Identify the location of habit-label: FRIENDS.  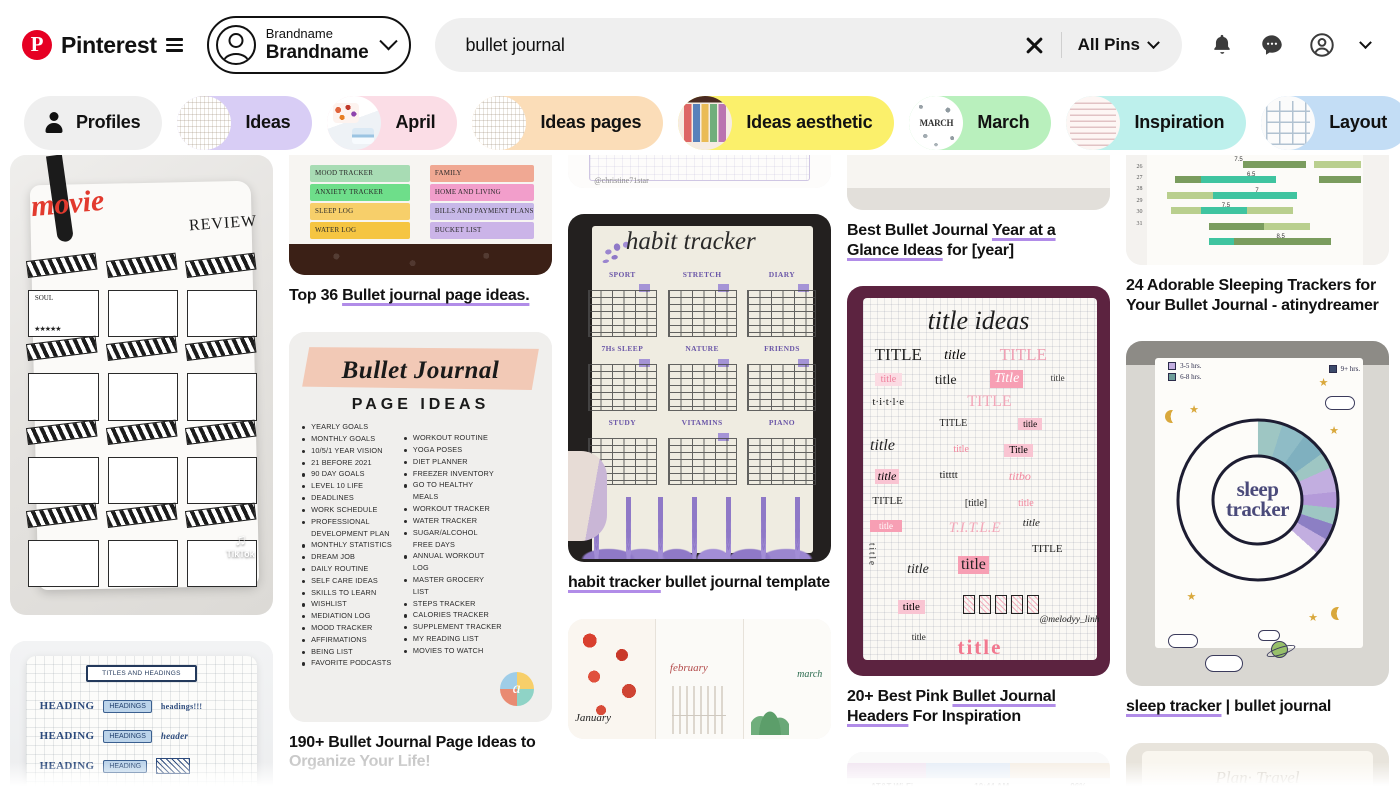
(782, 348).